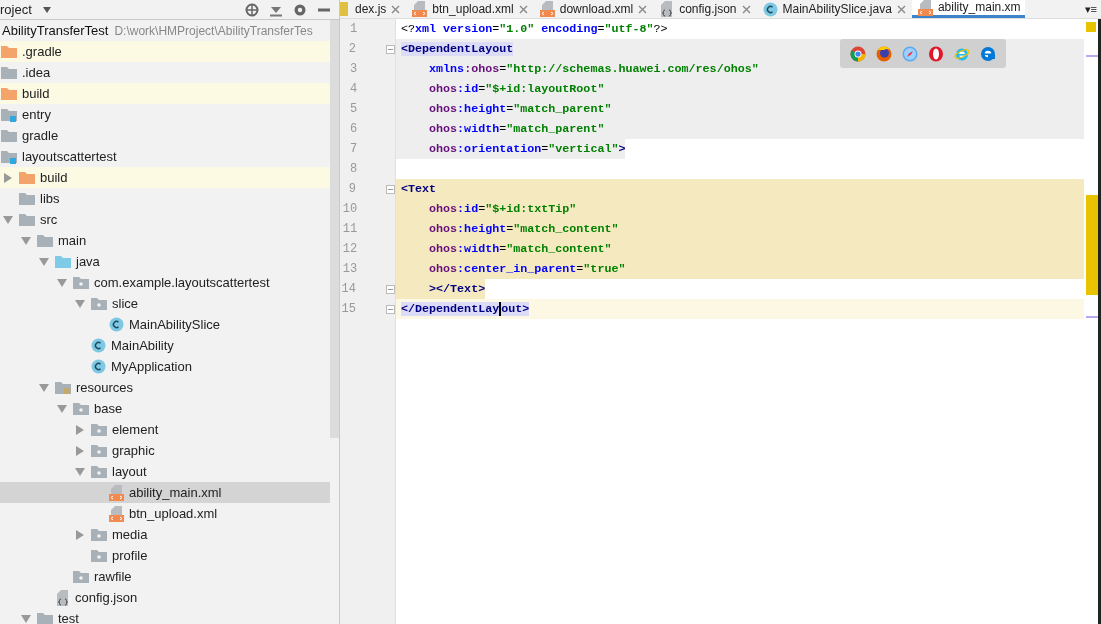  What do you see at coordinates (165, 156) in the screenshot?
I see `tree-item: layoutscattertest` at bounding box center [165, 156].